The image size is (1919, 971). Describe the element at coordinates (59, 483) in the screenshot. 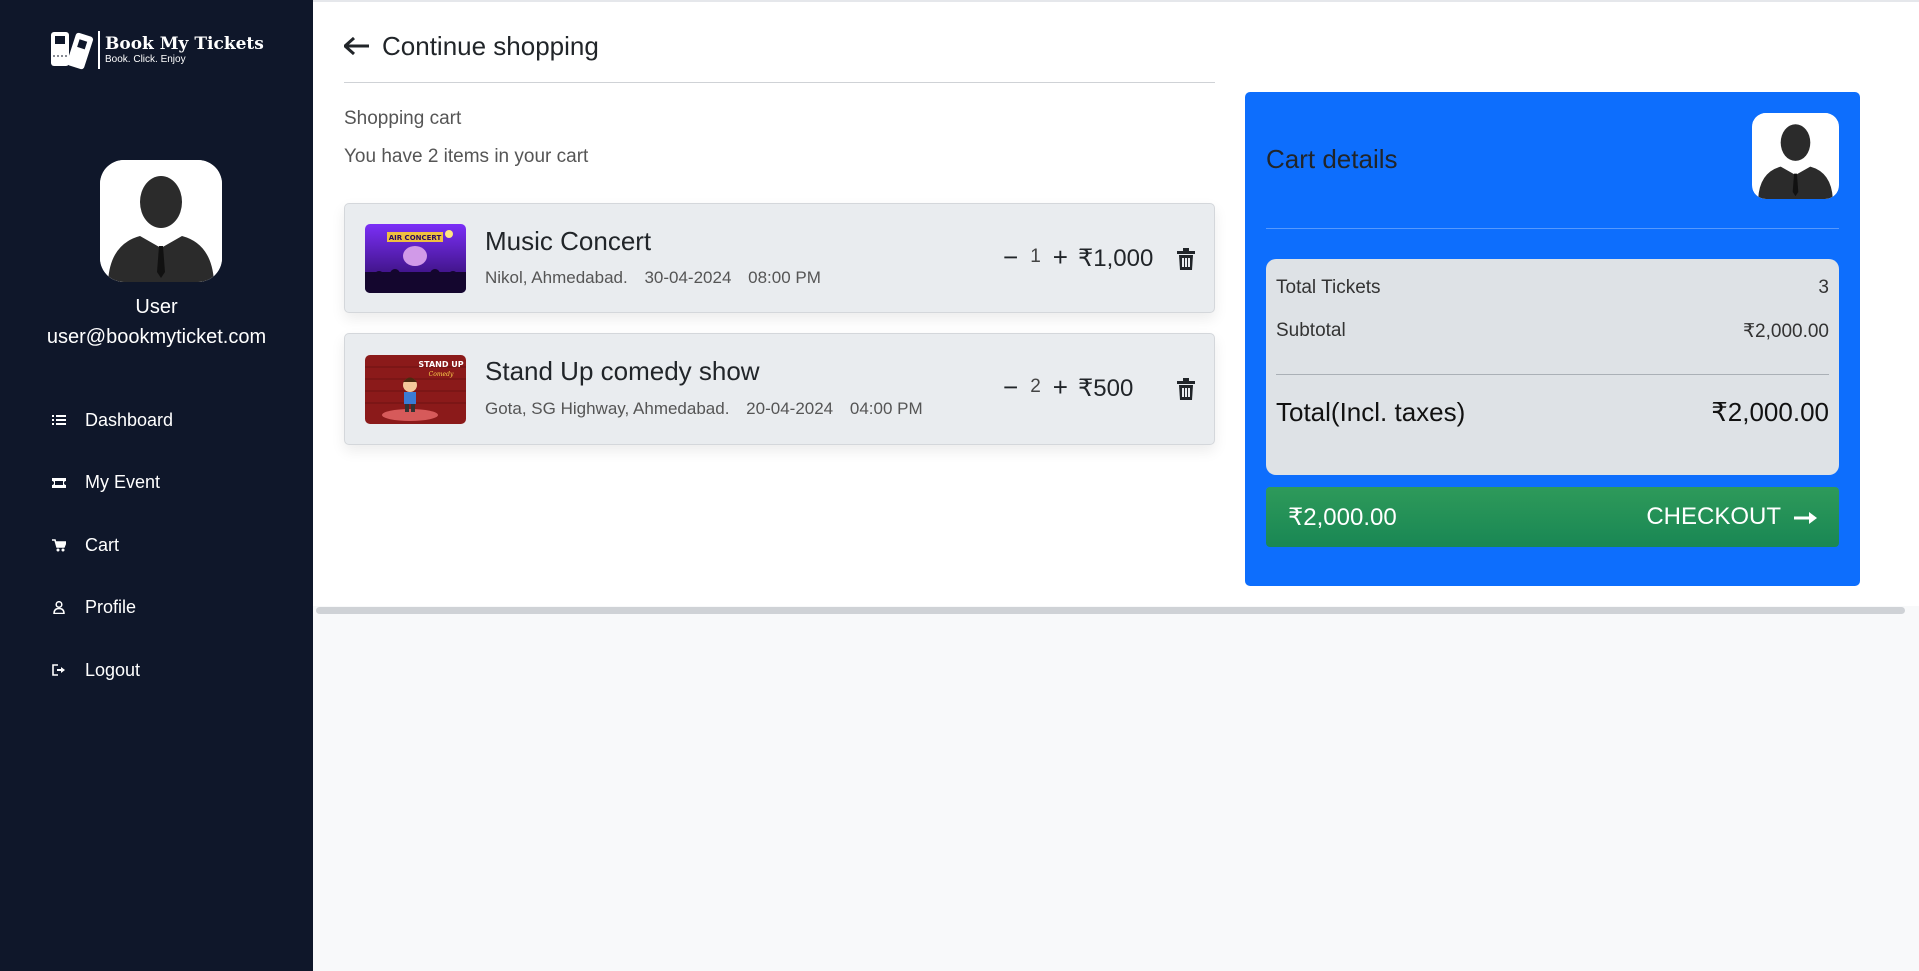

I see `ticket-icon` at that location.